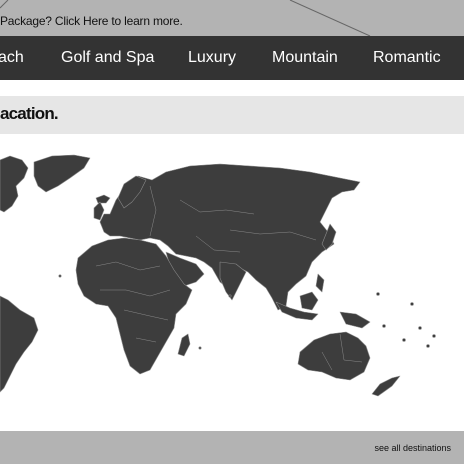 This screenshot has width=475, height=475. Describe the element at coordinates (62, 173) in the screenshot. I see `greenland-landmass` at that location.